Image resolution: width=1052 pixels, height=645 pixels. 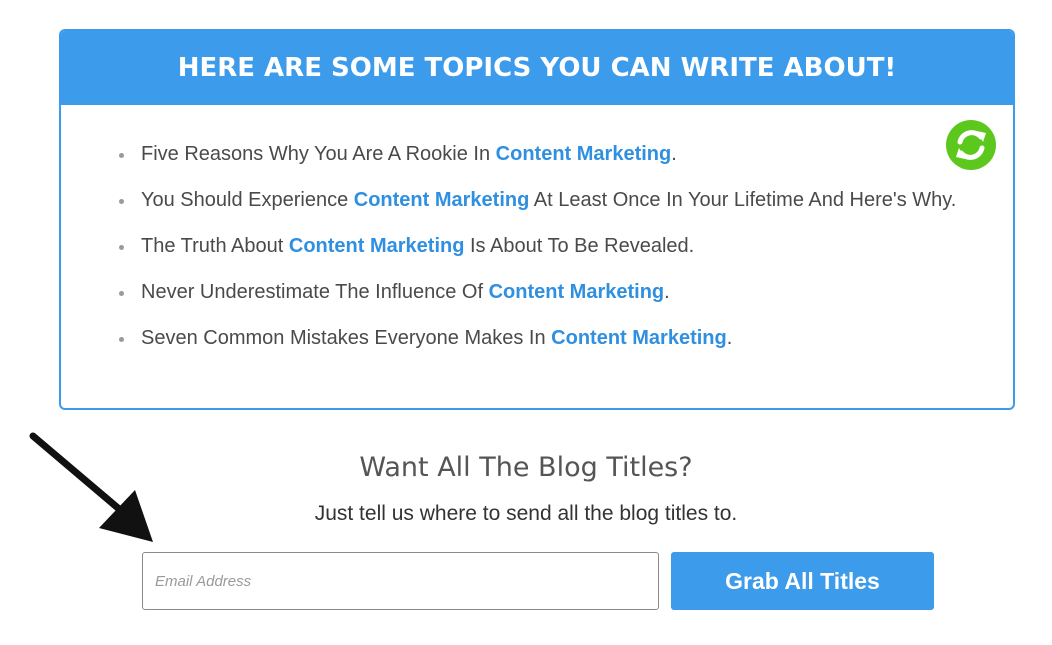 I want to click on topic-text: You Should Experience, so click(x=247, y=200).